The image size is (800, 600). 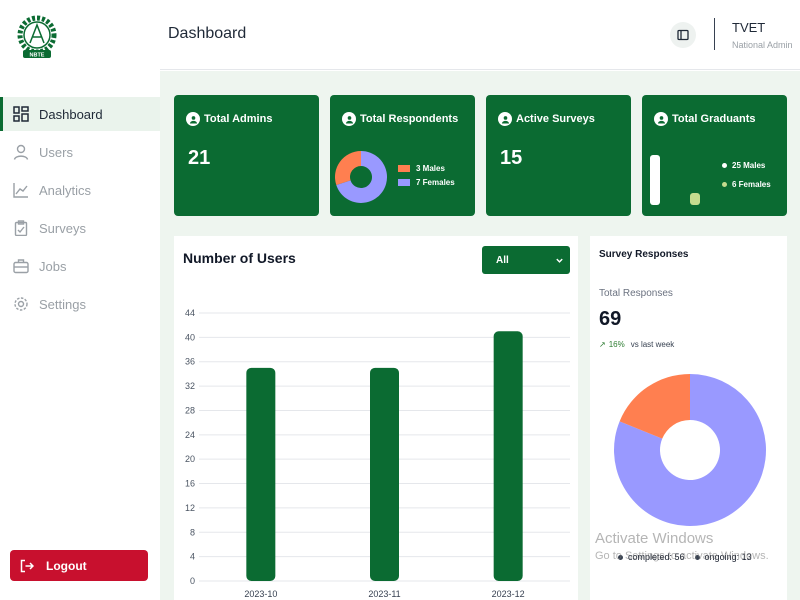 I want to click on chevron-down-icon, so click(x=559, y=260).